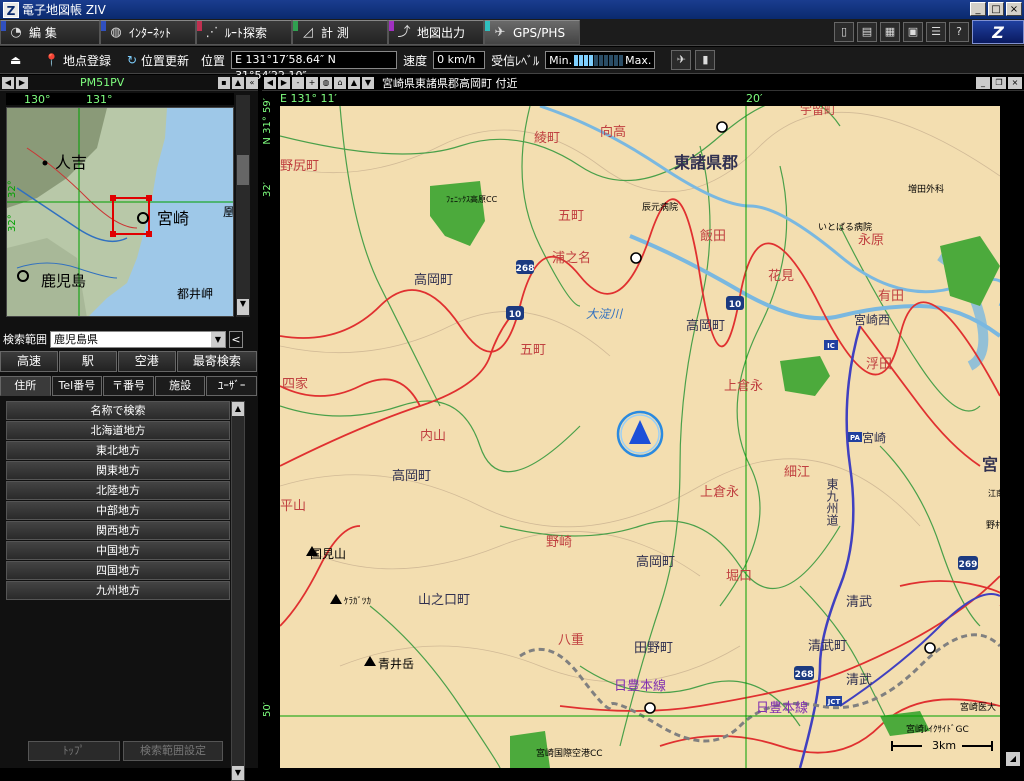 Image resolution: width=1024 pixels, height=781 pixels. I want to click on settings-doc-icon: ▣, so click(913, 32).